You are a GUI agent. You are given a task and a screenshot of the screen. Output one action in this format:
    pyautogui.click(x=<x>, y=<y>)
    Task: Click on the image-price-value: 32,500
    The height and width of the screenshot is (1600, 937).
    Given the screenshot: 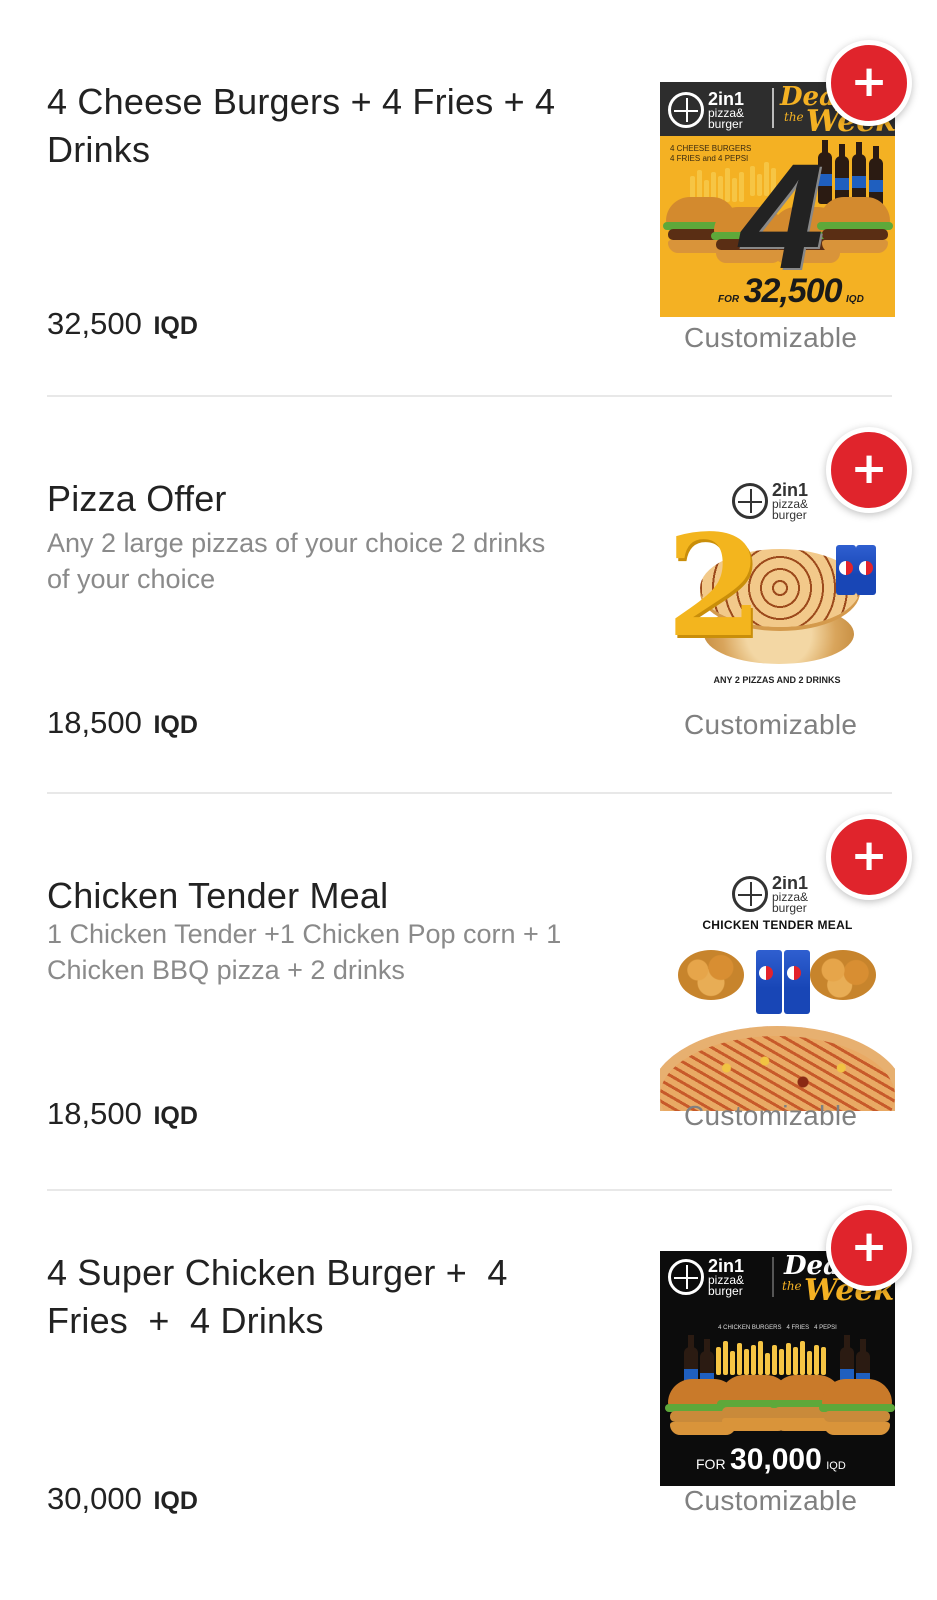 What is the action you would take?
    pyautogui.click(x=793, y=291)
    